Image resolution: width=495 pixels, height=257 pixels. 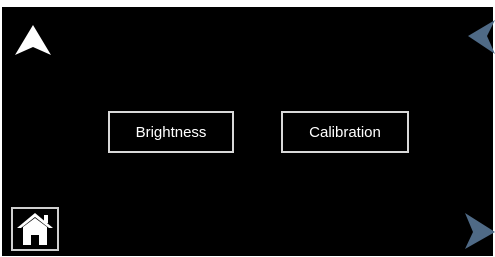 I want to click on home-icon, so click(x=35, y=229).